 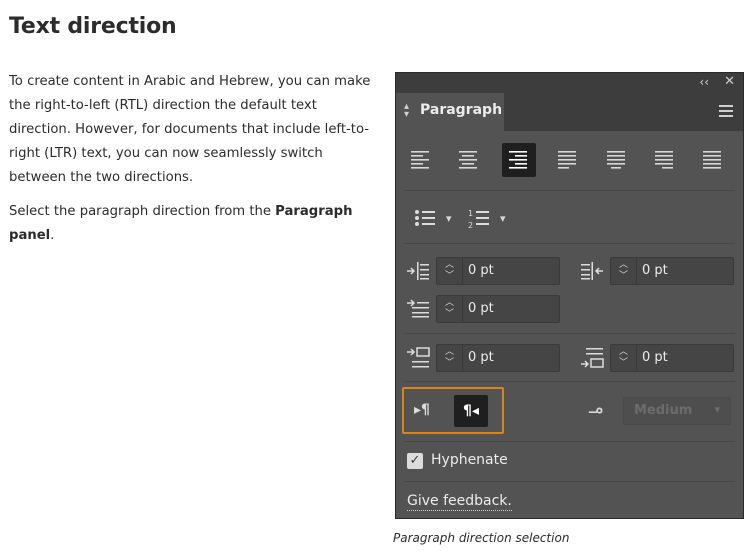 What do you see at coordinates (450, 358) in the screenshot?
I see `space-before-stepper: ︿ ﹀` at bounding box center [450, 358].